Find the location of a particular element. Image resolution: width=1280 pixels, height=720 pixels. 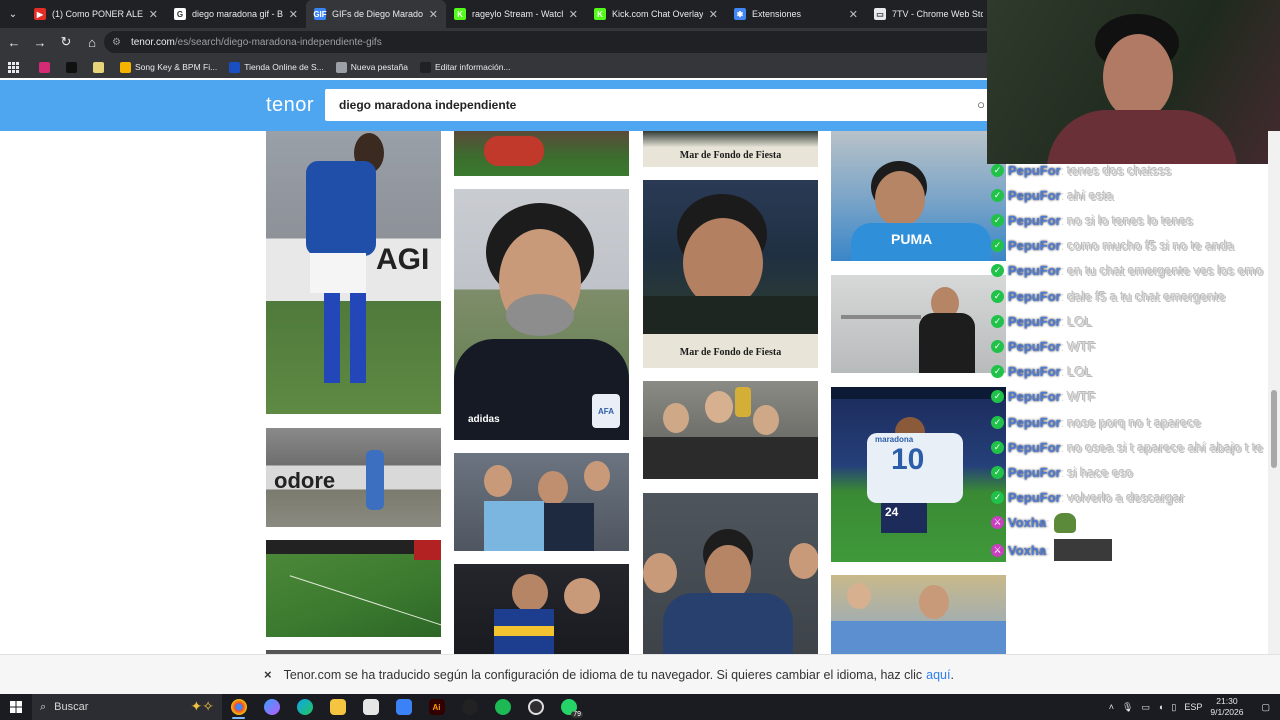

back-arrow-icon: ← is located at coordinates (14, 42).